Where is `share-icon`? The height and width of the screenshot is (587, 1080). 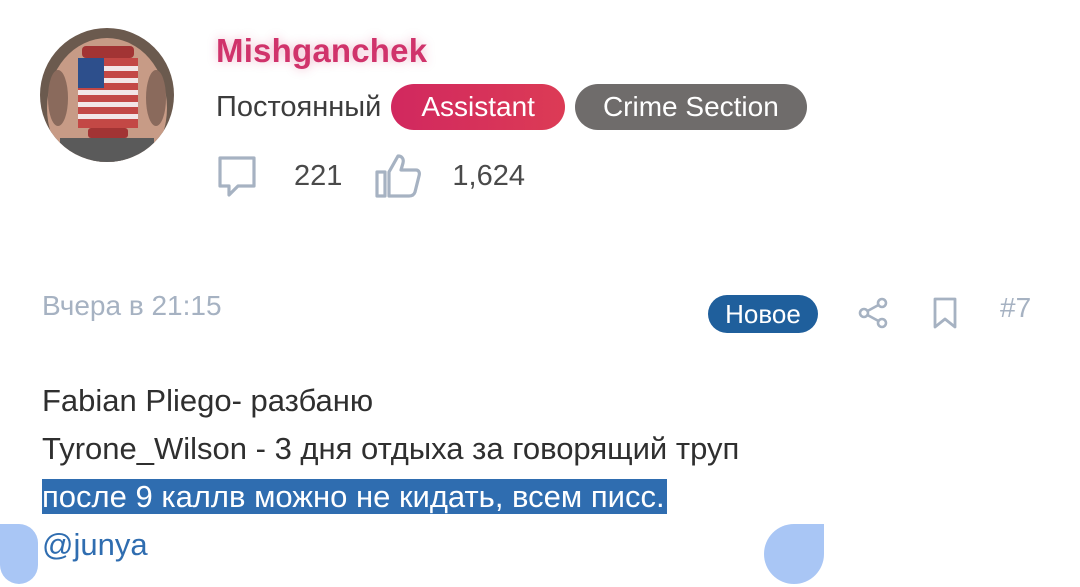
share-icon is located at coordinates (873, 315).